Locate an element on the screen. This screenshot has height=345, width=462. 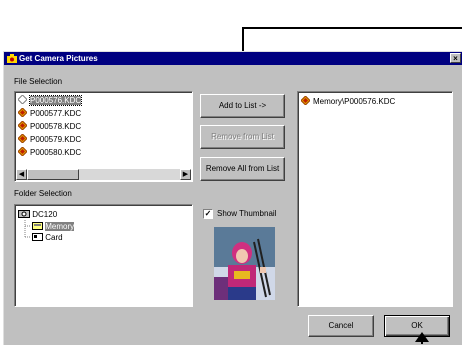
memory-folder-icon is located at coordinates (37, 226).